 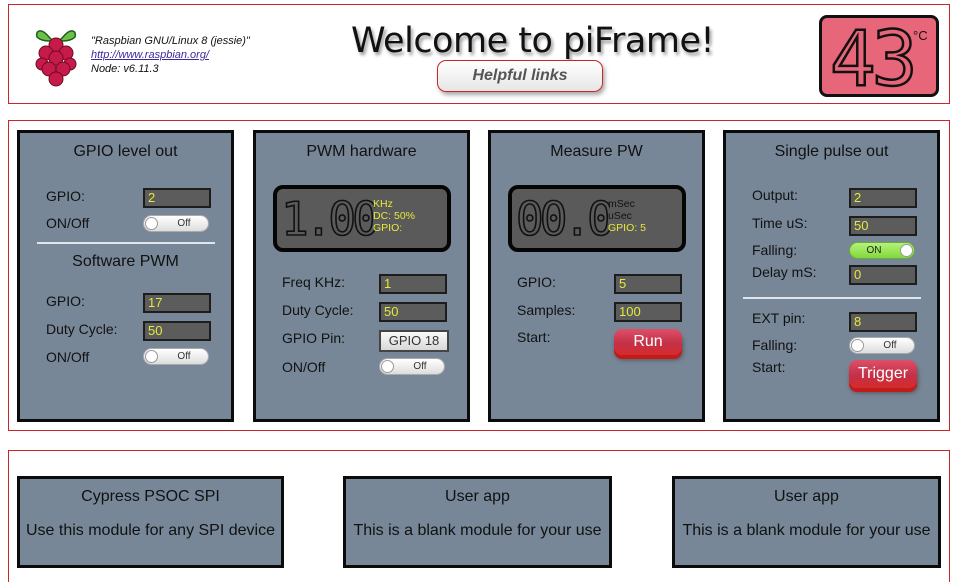 What do you see at coordinates (361, 151) in the screenshot?
I see `panel-title: PWM hardware` at bounding box center [361, 151].